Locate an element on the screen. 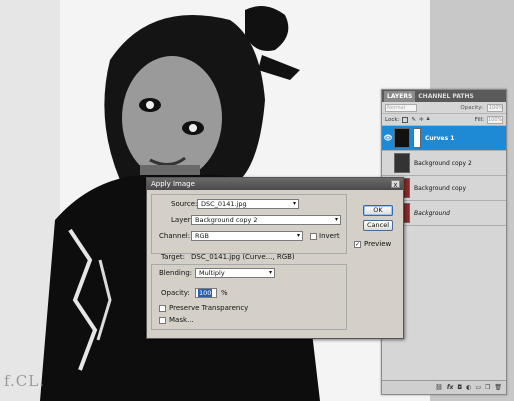  dialog-title: Apply Image is located at coordinates (173, 184).